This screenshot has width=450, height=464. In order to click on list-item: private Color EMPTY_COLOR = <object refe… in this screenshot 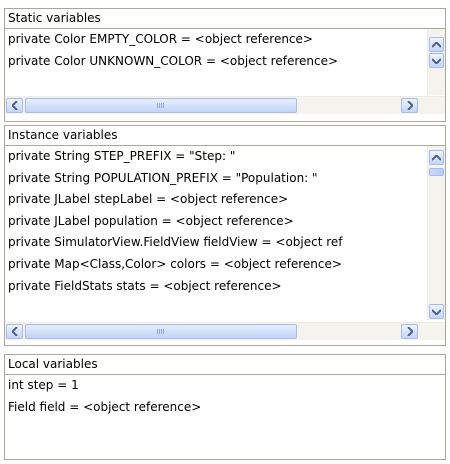, I will do `click(216, 40)`.